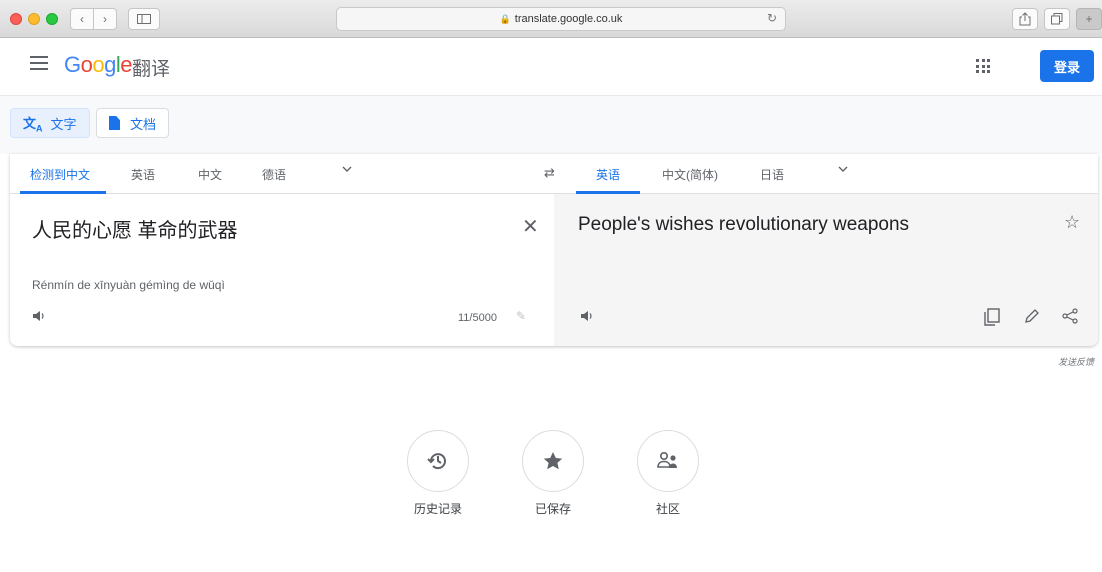 Image resolution: width=1102 pixels, height=572 pixels. What do you see at coordinates (992, 319) in the screenshot?
I see `copy-icon` at bounding box center [992, 319].